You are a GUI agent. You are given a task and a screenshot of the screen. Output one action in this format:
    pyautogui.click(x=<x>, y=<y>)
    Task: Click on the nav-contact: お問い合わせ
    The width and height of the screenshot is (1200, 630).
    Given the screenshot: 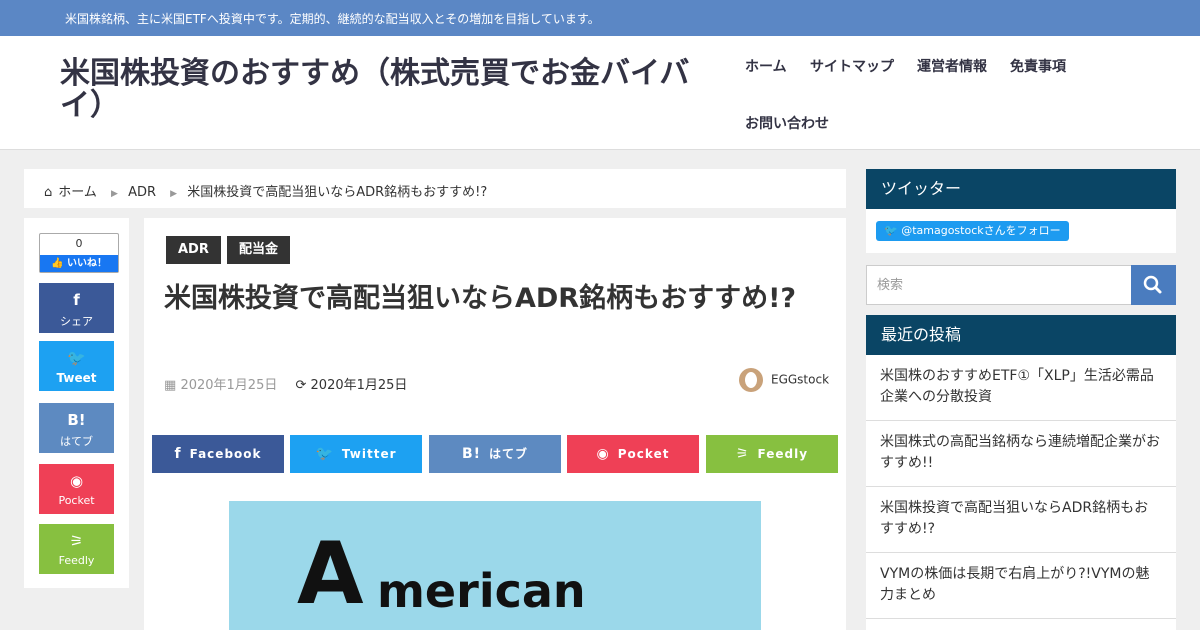 What is the action you would take?
    pyautogui.click(x=787, y=123)
    